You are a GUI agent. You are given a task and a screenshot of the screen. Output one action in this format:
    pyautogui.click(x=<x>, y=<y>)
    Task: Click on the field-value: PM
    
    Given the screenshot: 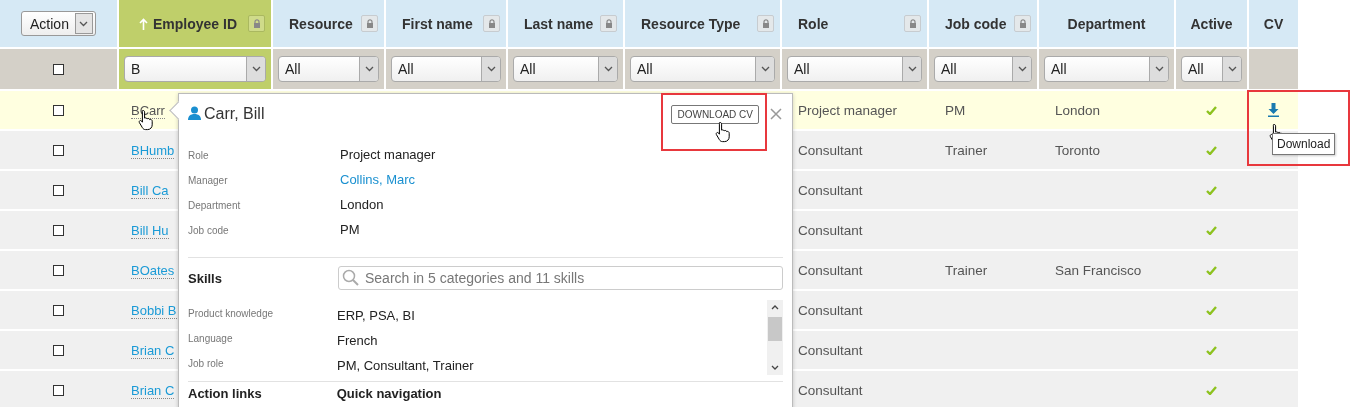 What is the action you would take?
    pyautogui.click(x=350, y=229)
    